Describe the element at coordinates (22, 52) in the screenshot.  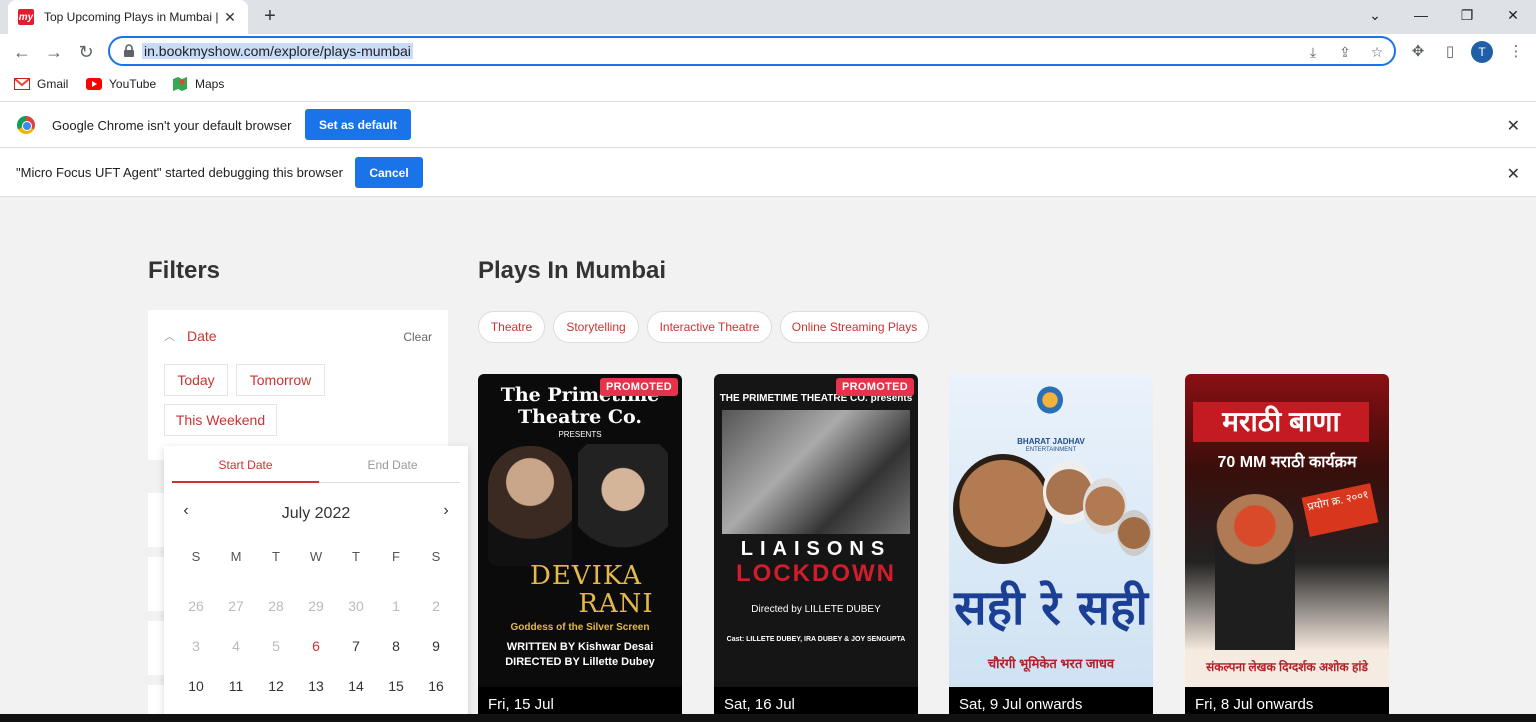
I see `back-button: ←` at that location.